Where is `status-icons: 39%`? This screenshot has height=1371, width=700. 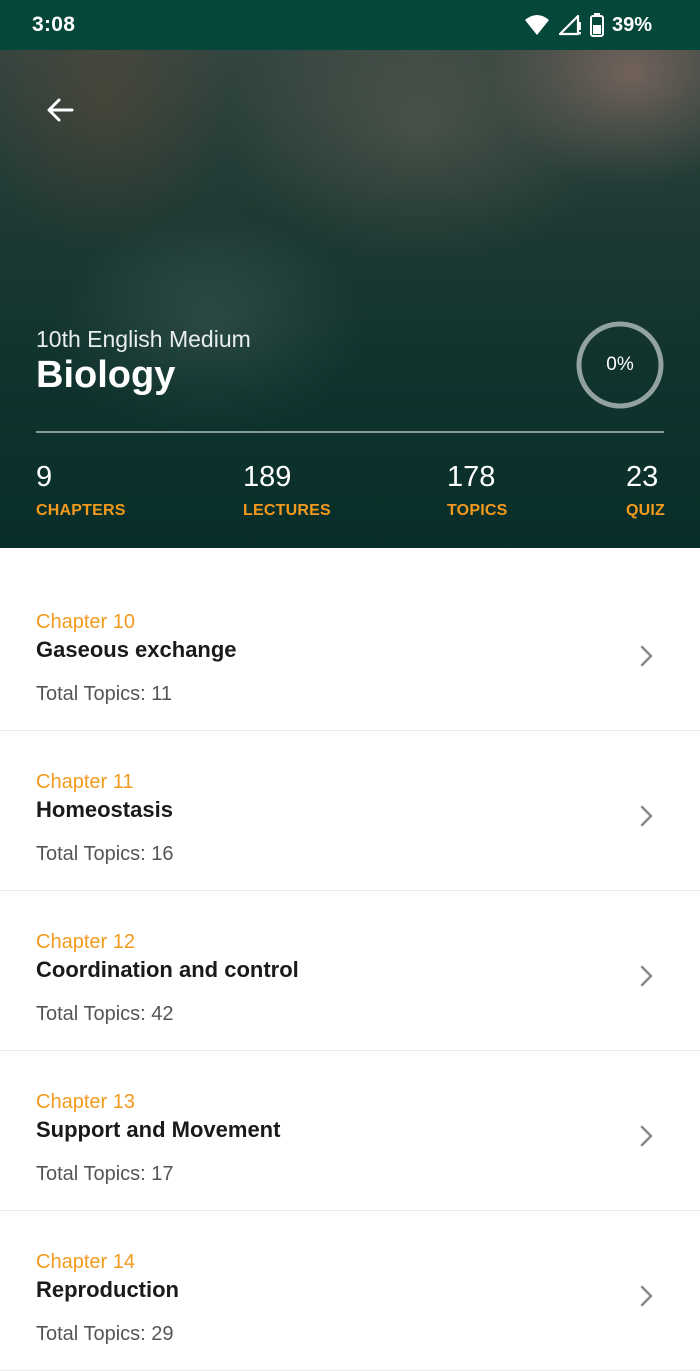 status-icons: 39% is located at coordinates (588, 25).